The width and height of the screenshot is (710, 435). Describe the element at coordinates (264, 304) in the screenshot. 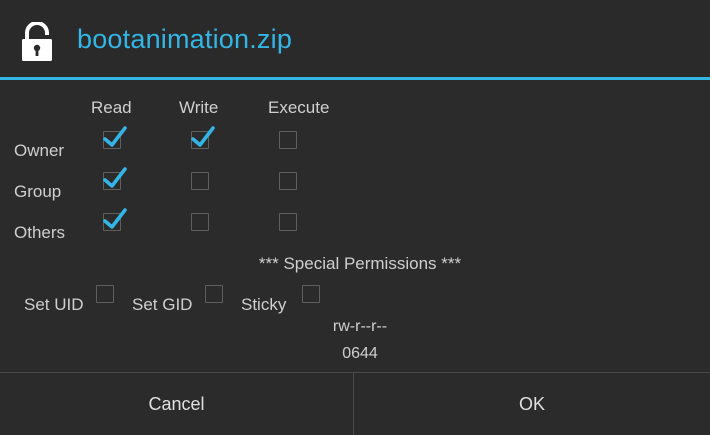

I see `sticky-label: Sticky` at that location.